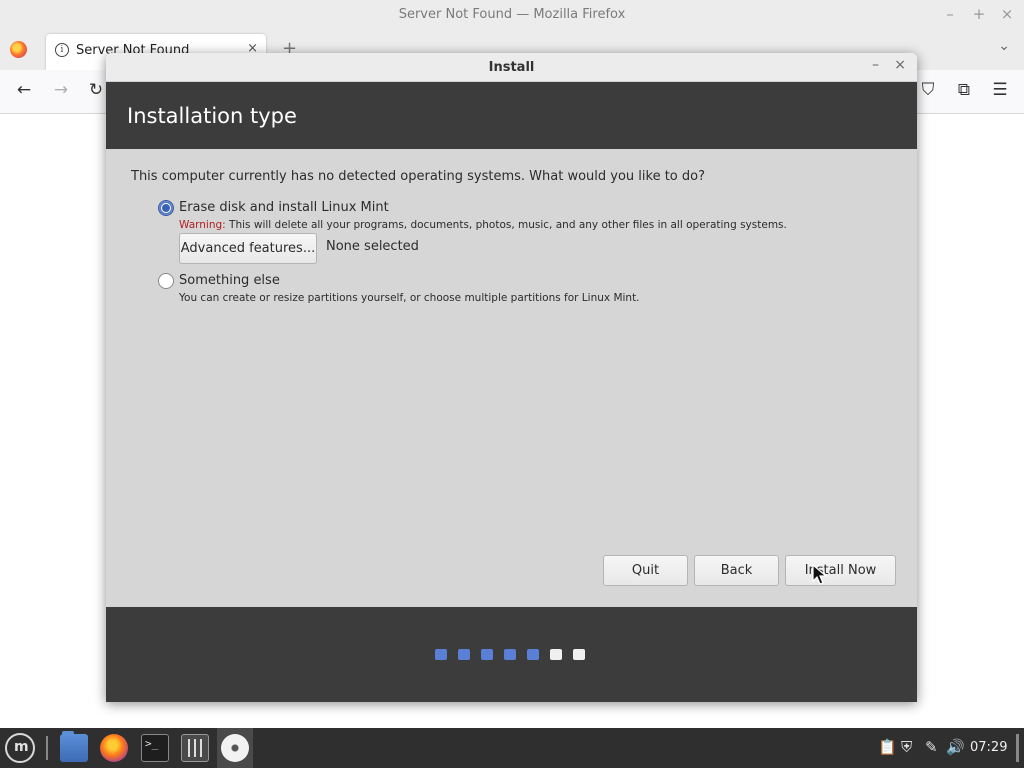  I want to click on erase-disk-label: Erase disk and install Linux Mint, so click(284, 207).